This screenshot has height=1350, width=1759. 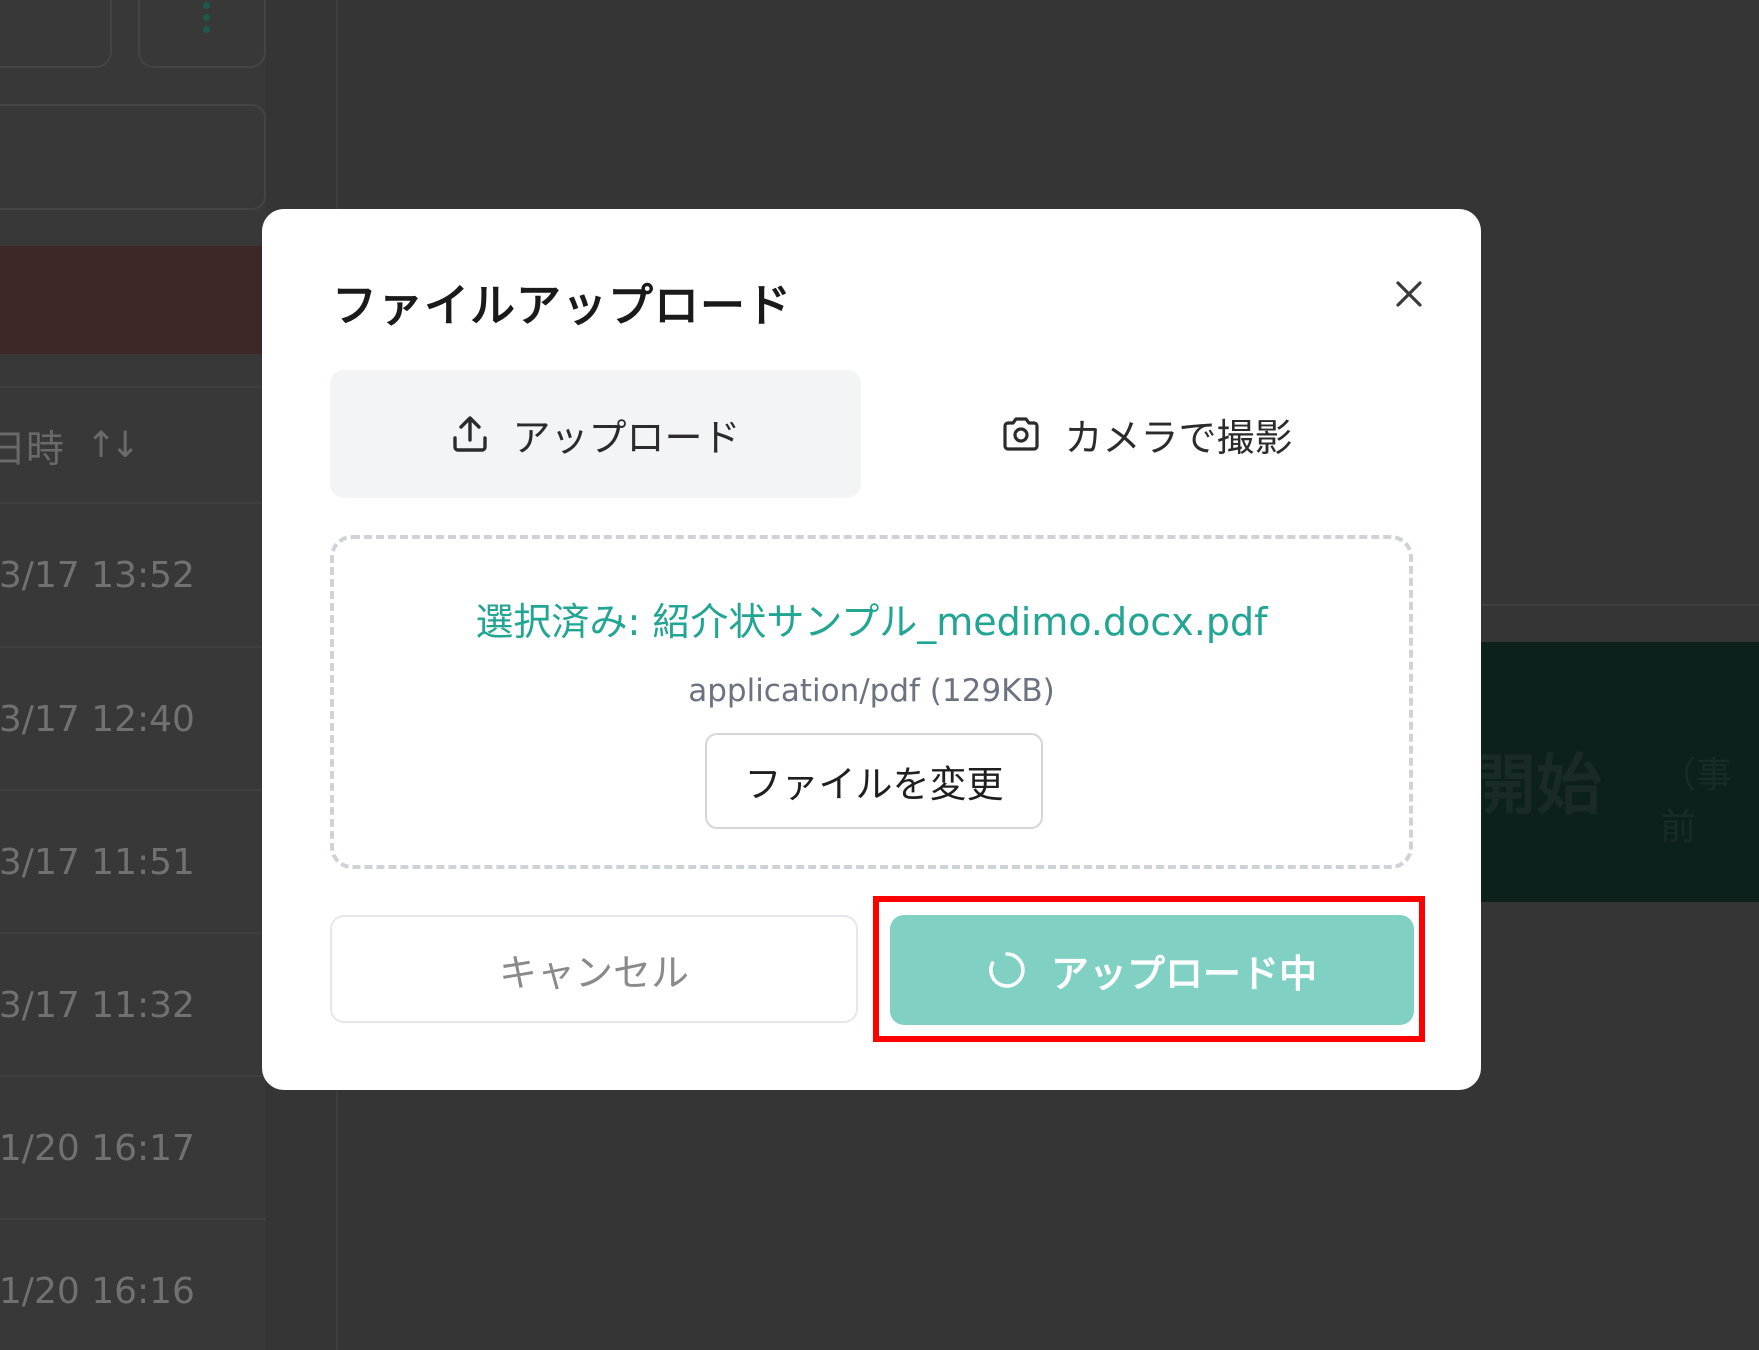 I want to click on spinner-icon, so click(x=1007, y=970).